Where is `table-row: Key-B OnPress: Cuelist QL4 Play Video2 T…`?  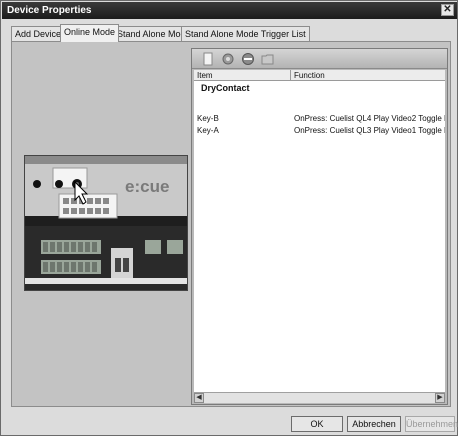 table-row: Key-B OnPress: Cuelist QL4 Play Video2 T… is located at coordinates (319, 120).